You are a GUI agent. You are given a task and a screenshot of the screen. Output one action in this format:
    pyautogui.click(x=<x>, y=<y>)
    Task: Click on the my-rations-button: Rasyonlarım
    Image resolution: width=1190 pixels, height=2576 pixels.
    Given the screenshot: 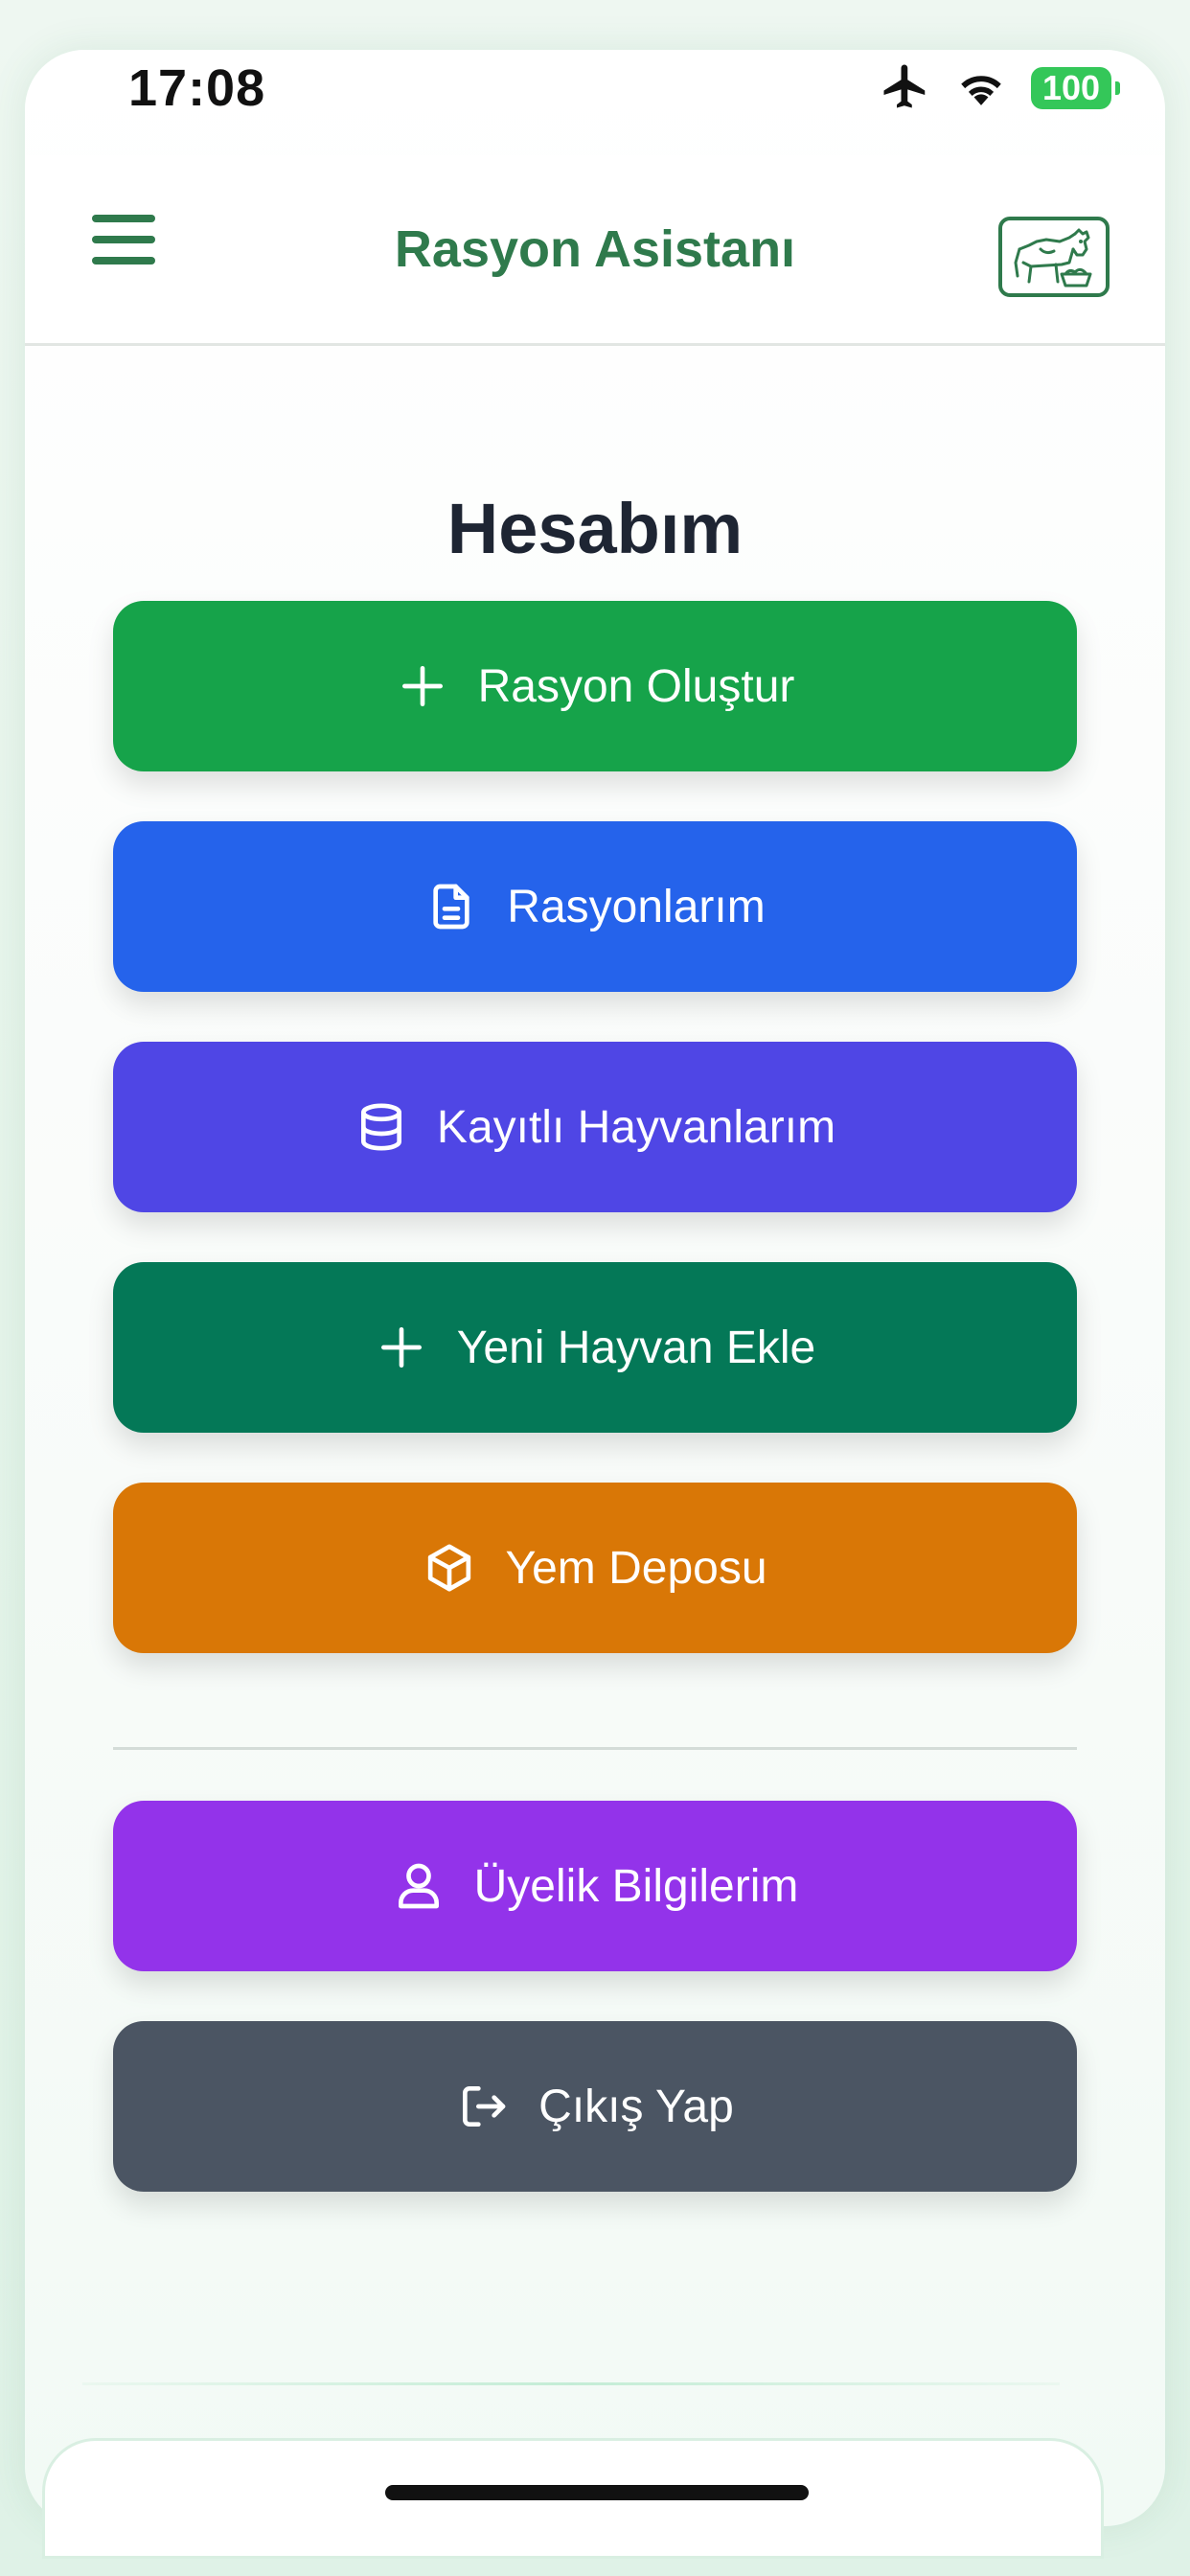 What is the action you would take?
    pyautogui.click(x=595, y=906)
    